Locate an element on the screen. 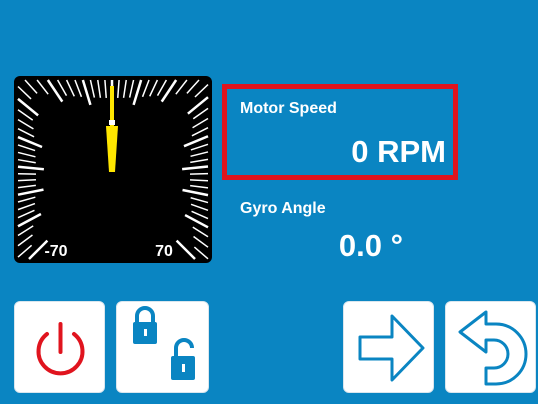  motor-speed-value: 0 RPM is located at coordinates (398, 151).